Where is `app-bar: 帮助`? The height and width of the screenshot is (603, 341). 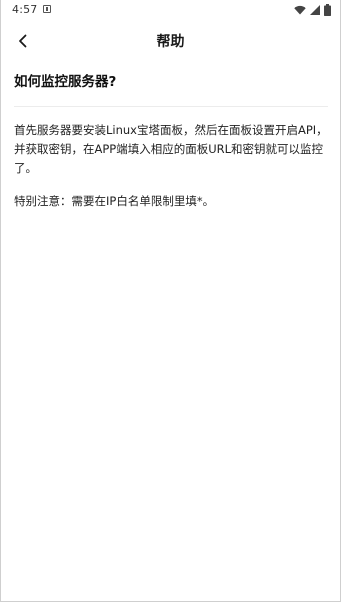
app-bar: 帮助 is located at coordinates (170, 41).